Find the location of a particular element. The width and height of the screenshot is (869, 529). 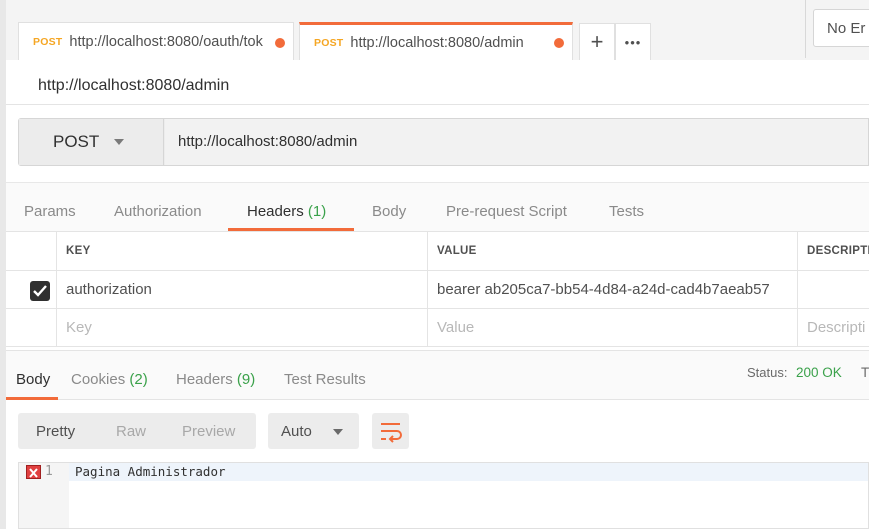

tab-url: http://localhost:8080/admin is located at coordinates (437, 42).